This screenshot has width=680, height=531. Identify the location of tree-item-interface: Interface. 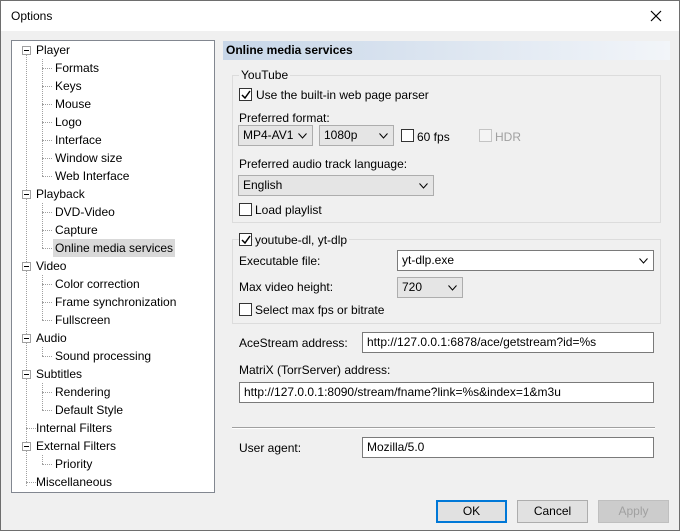
(78, 140).